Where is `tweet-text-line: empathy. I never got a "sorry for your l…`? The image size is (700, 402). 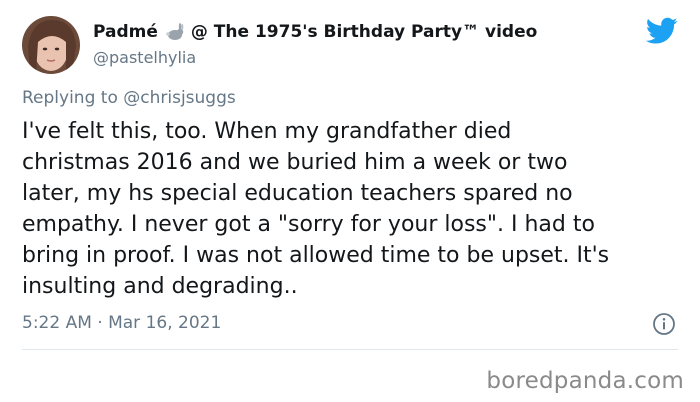 tweet-text-line: empathy. I never got a "sorry for your l… is located at coordinates (308, 224).